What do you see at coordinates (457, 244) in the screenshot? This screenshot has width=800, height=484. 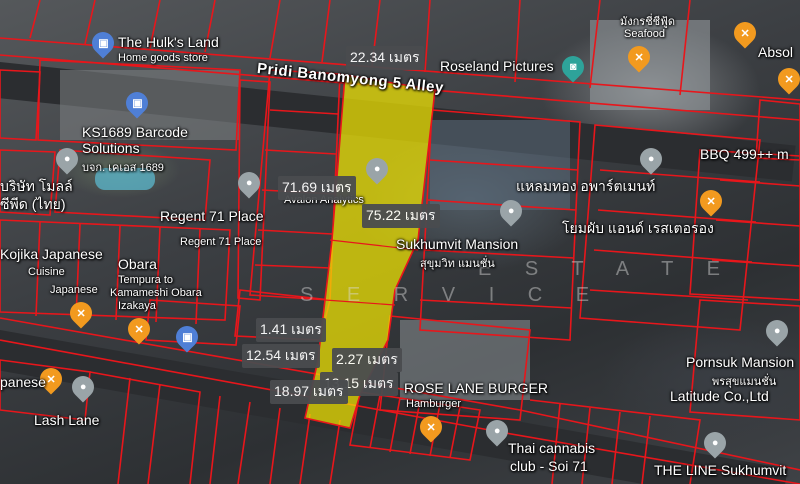 I see `label-sukhumvit-mansion: Sukhumvit Mansion` at bounding box center [457, 244].